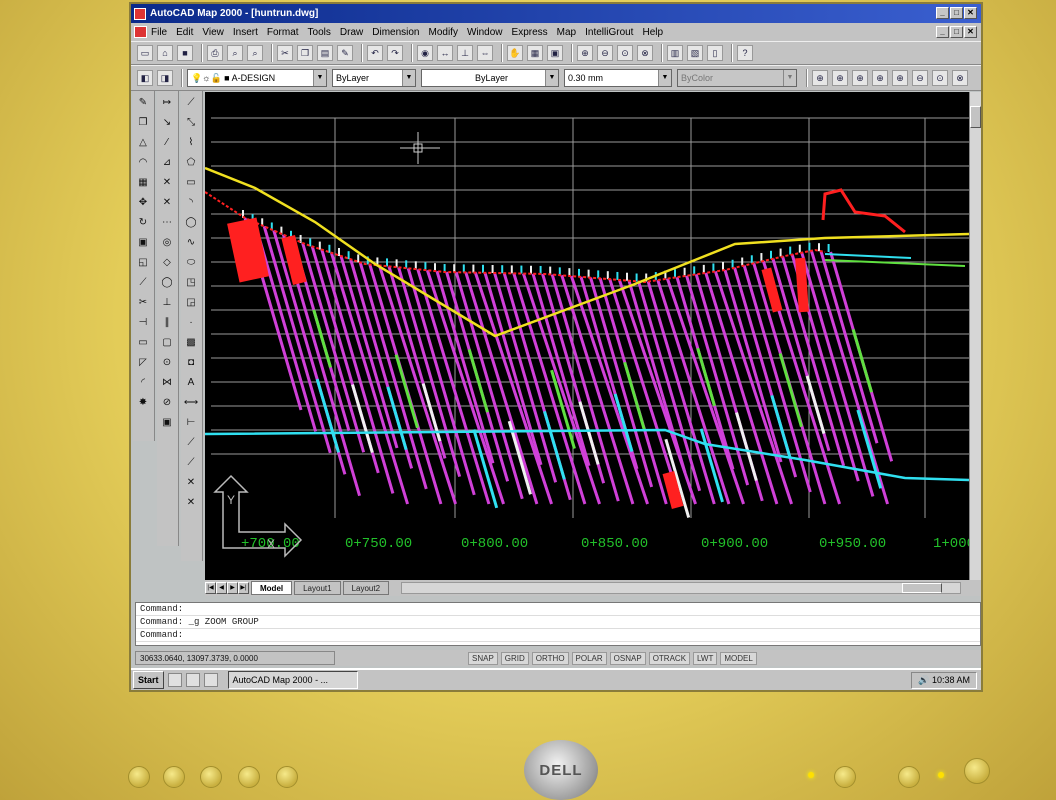  What do you see at coordinates (167, 183) in the screenshot?
I see `snap-intersection-icon: ✕` at bounding box center [167, 183].